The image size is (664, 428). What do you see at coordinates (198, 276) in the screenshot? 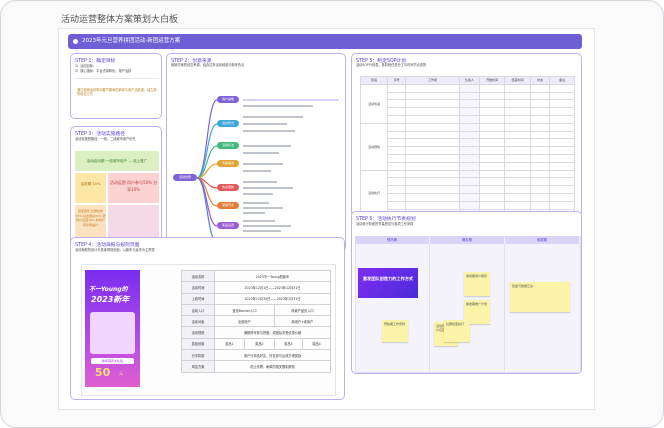
I see `rule-label: 活动名称` at bounding box center [198, 276].